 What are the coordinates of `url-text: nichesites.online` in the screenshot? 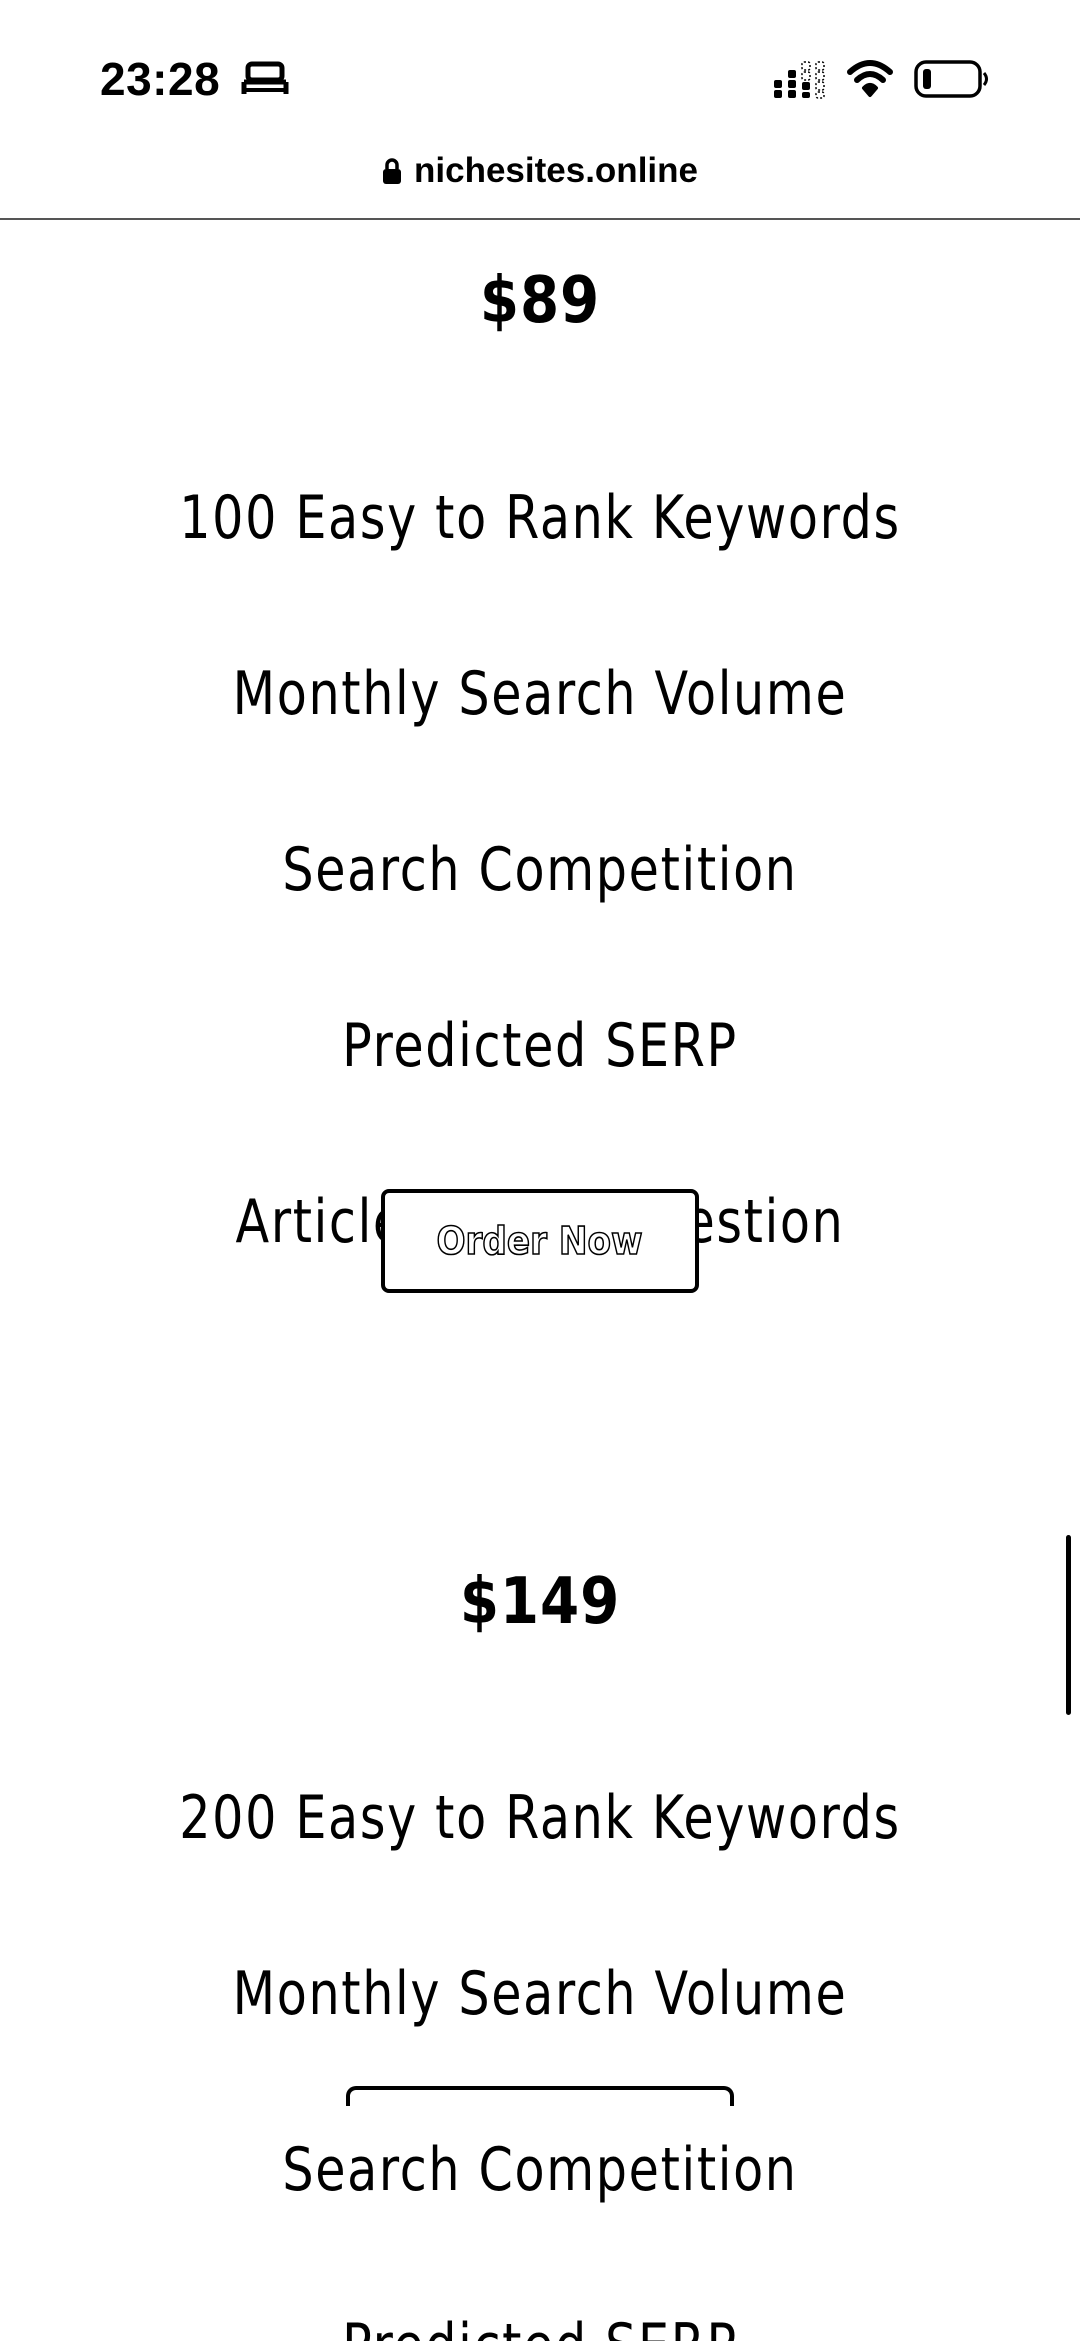 It's located at (556, 170).